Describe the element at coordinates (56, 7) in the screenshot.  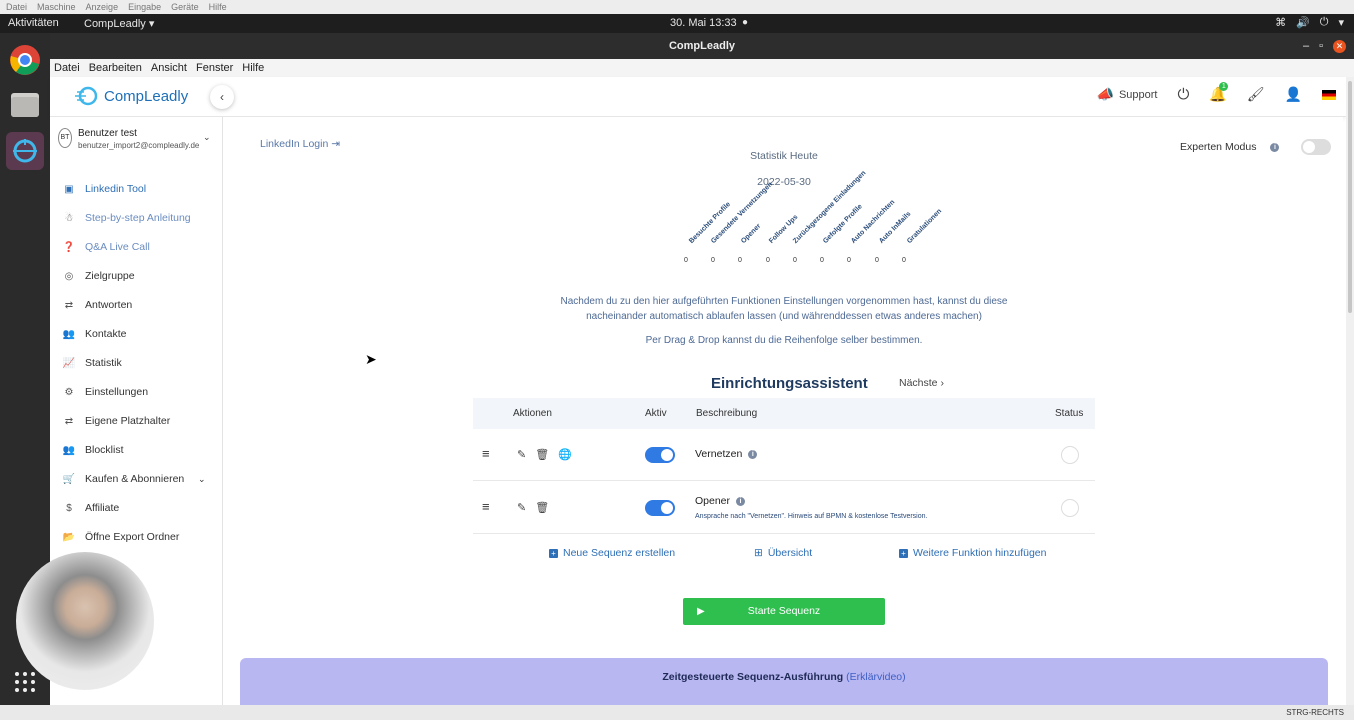
I see `host-menu-item: Maschine` at that location.